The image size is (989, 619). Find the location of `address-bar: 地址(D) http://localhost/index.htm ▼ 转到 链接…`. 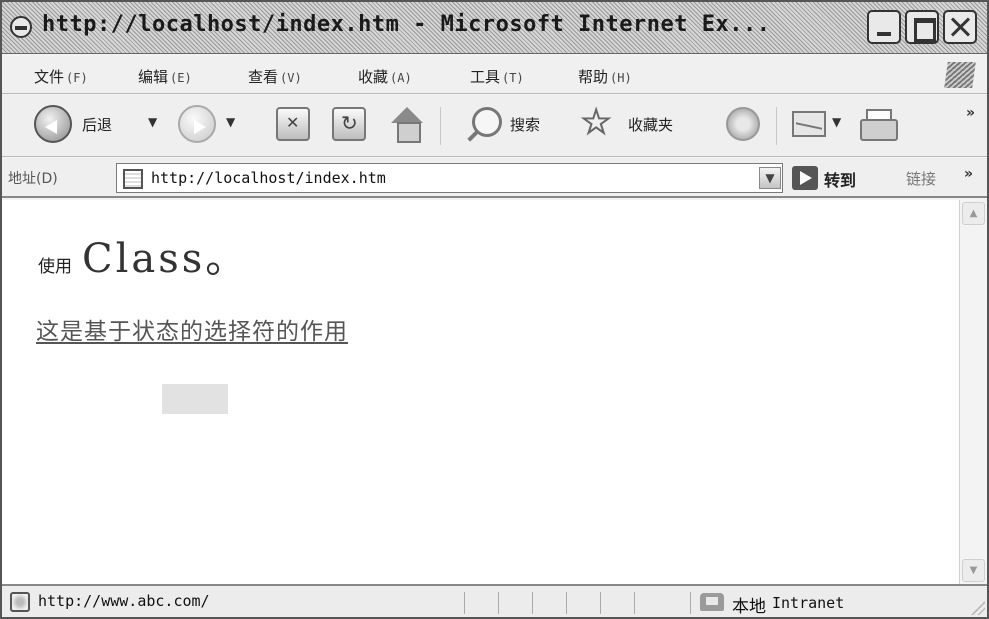

address-bar: 地址(D) http://localhost/index.htm ▼ 转到 链接… is located at coordinates (494, 178).